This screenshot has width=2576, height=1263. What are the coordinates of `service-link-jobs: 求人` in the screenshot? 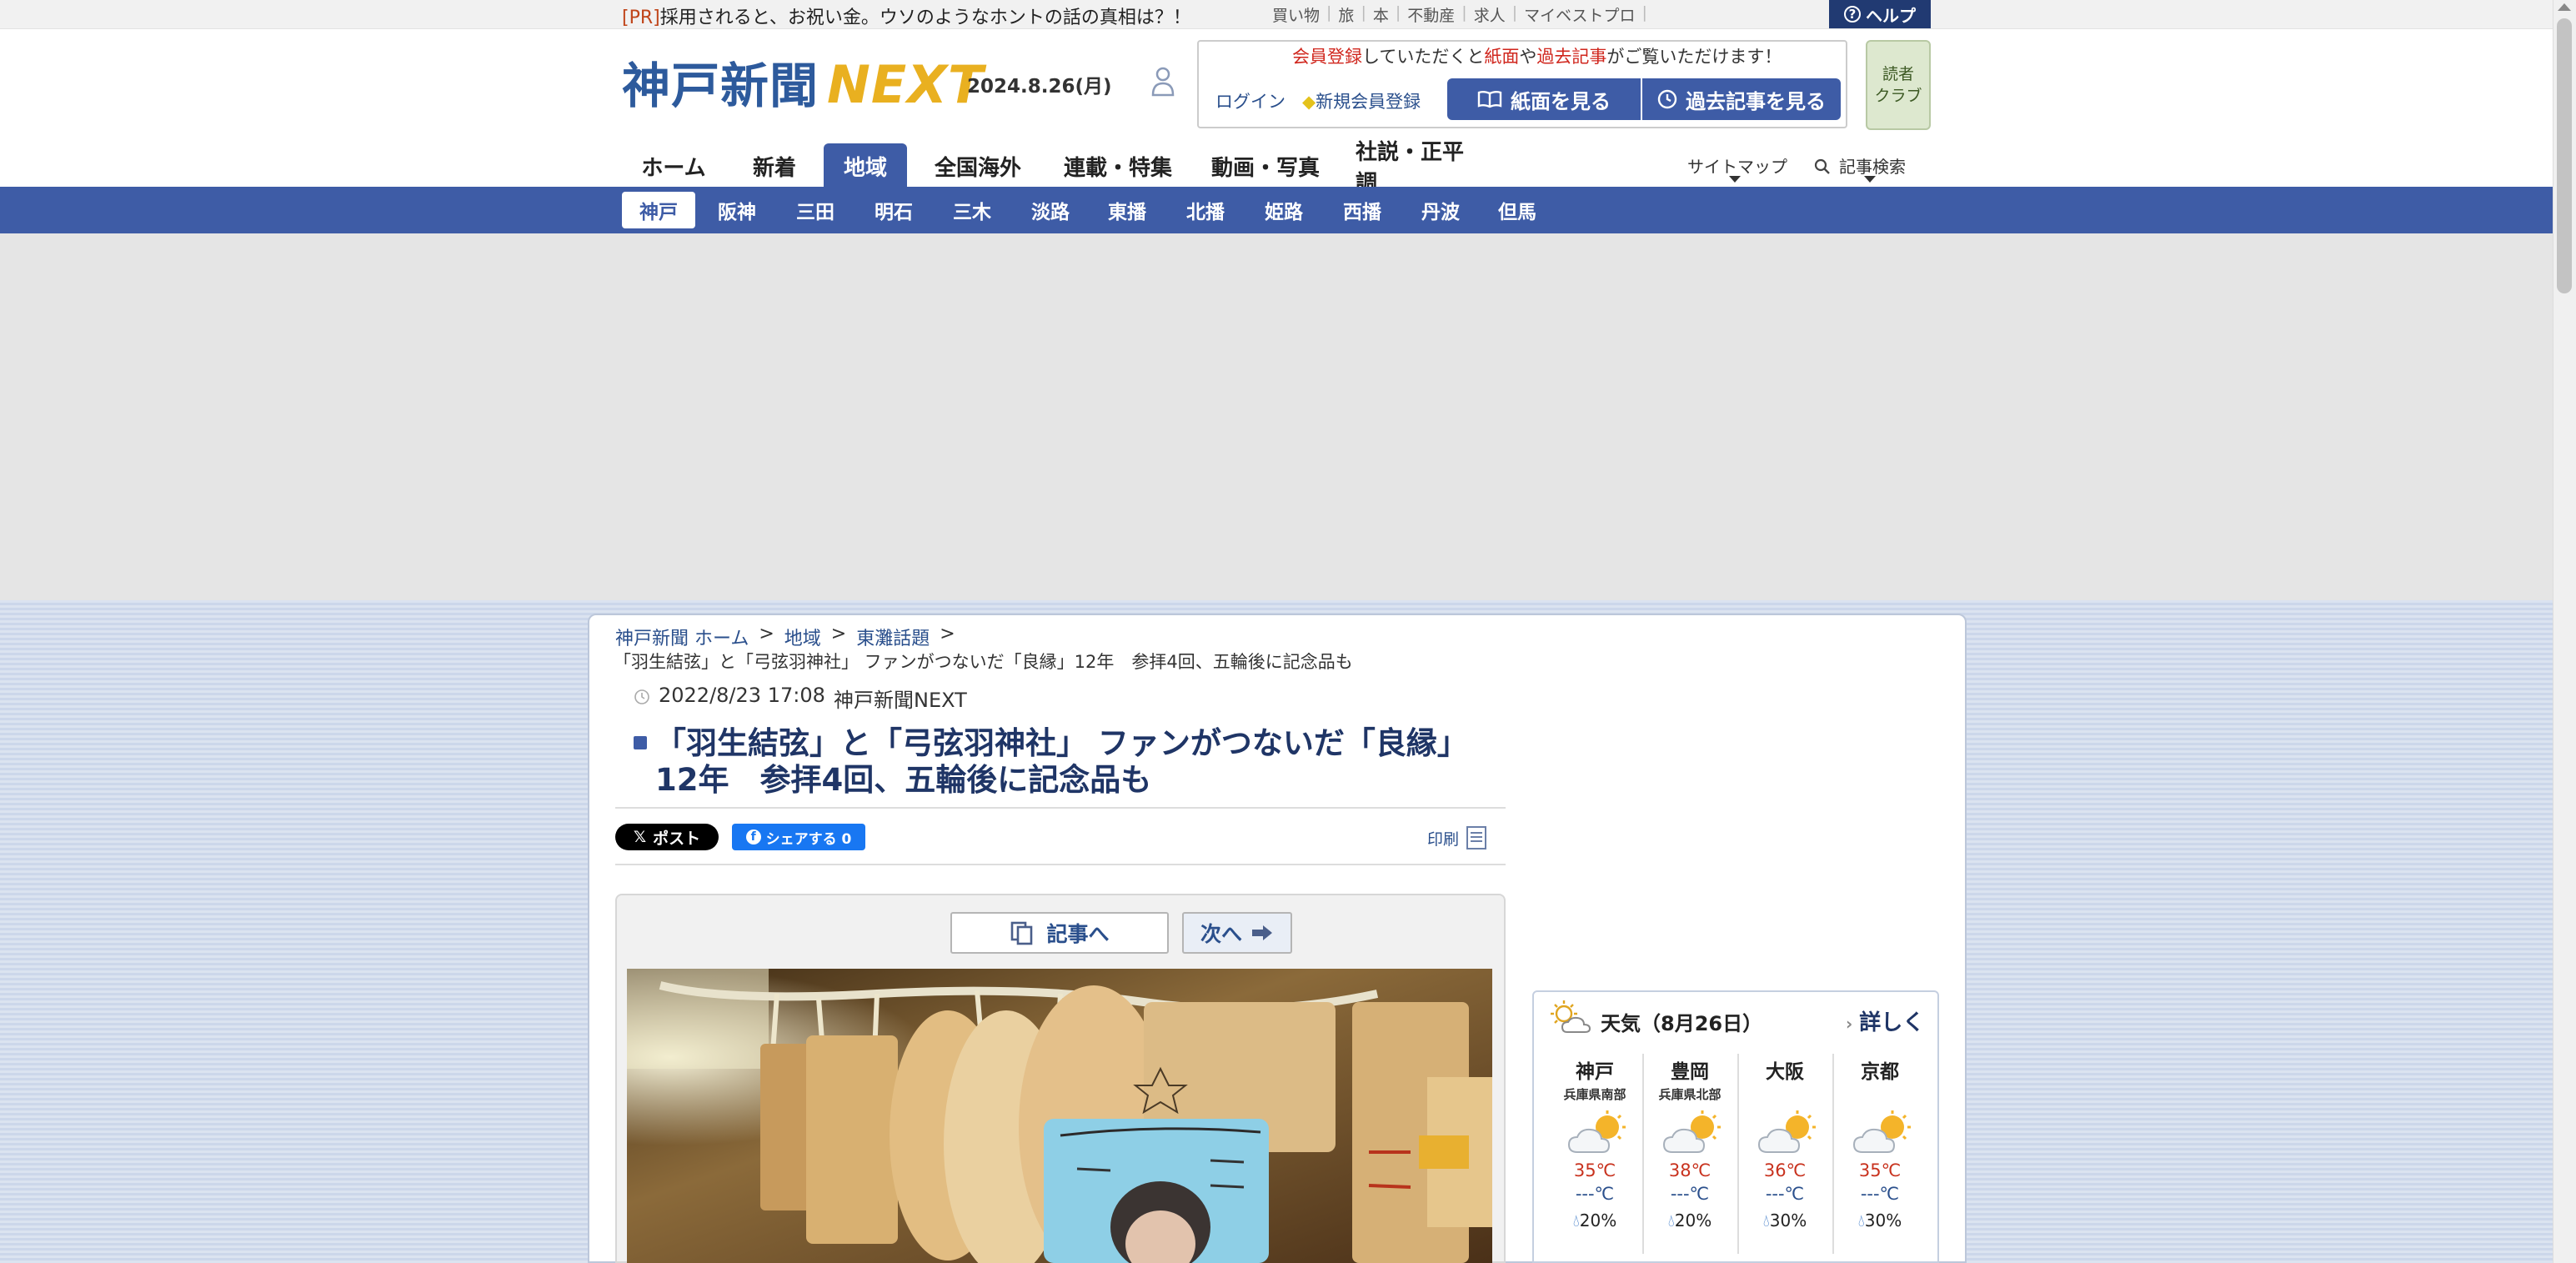 It's located at (1490, 14).